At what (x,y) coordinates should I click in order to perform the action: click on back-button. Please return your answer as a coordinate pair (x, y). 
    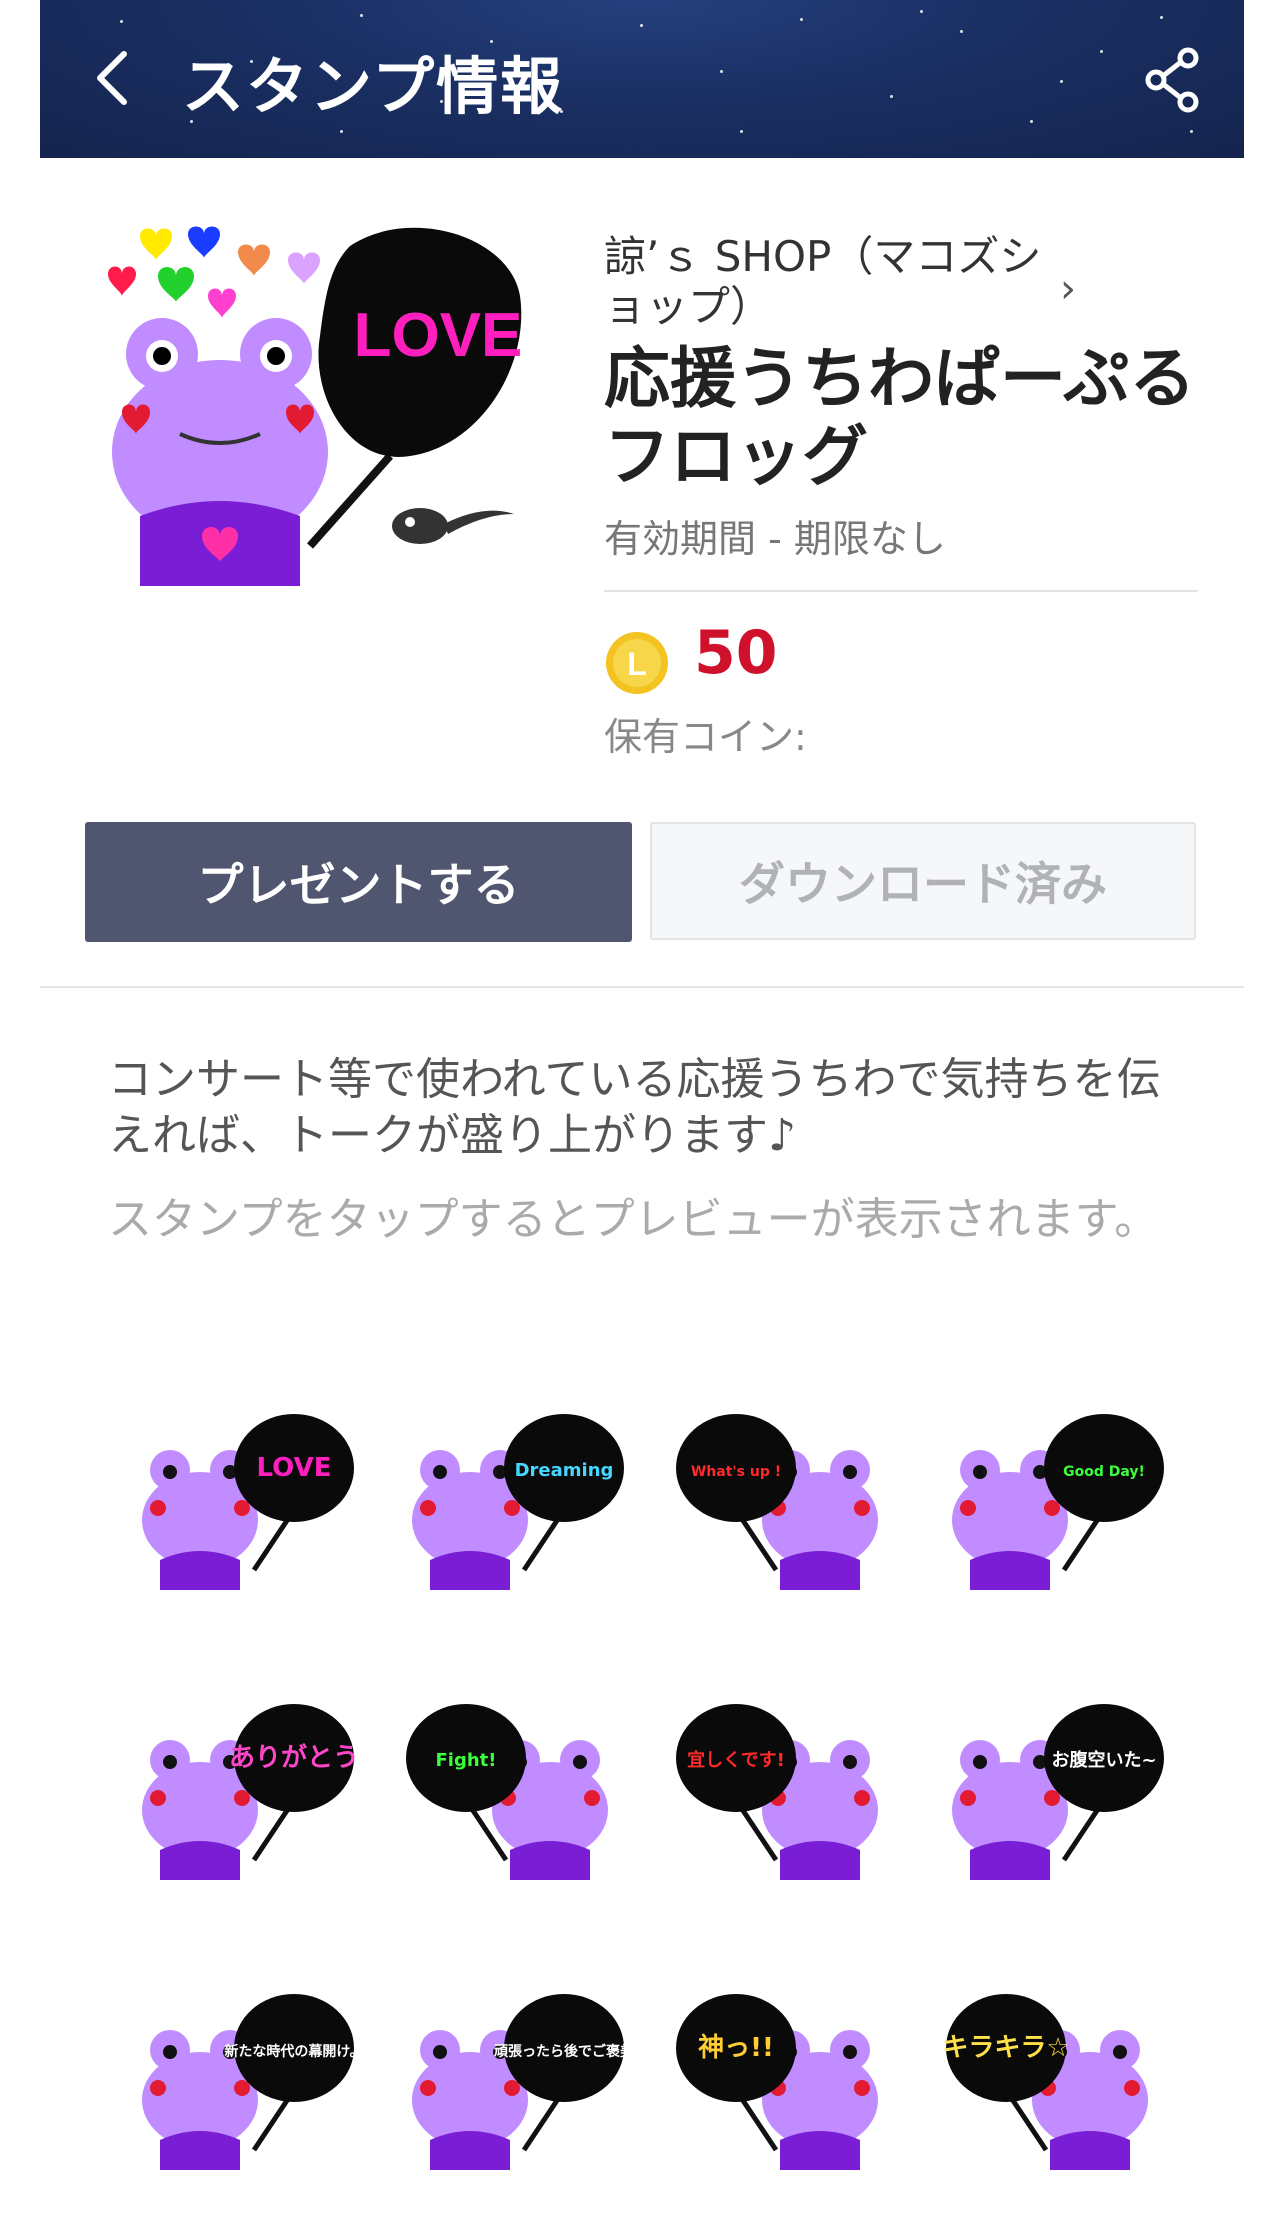
    Looking at the image, I should click on (115, 77).